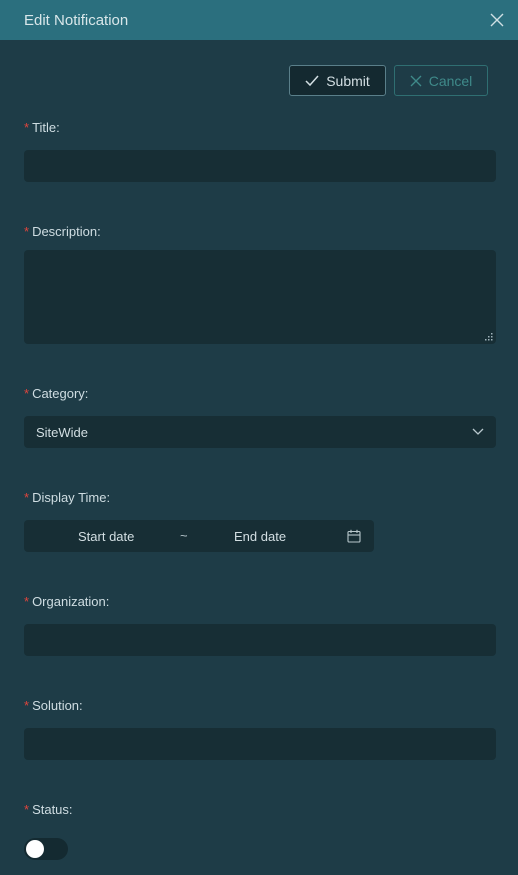 Image resolution: width=518 pixels, height=875 pixels. What do you see at coordinates (260, 536) in the screenshot?
I see `end-date-input: End date` at bounding box center [260, 536].